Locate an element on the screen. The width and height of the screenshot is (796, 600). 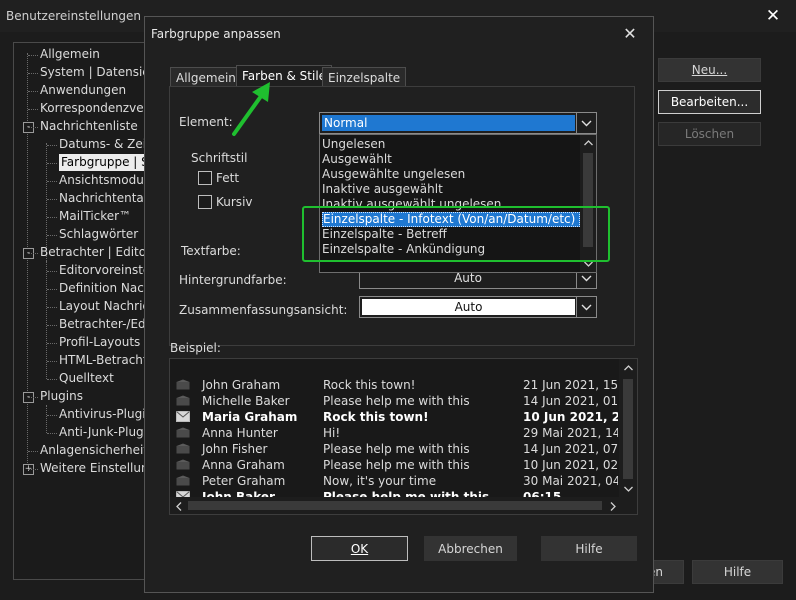
element-select-chevron is located at coordinates (586, 123).